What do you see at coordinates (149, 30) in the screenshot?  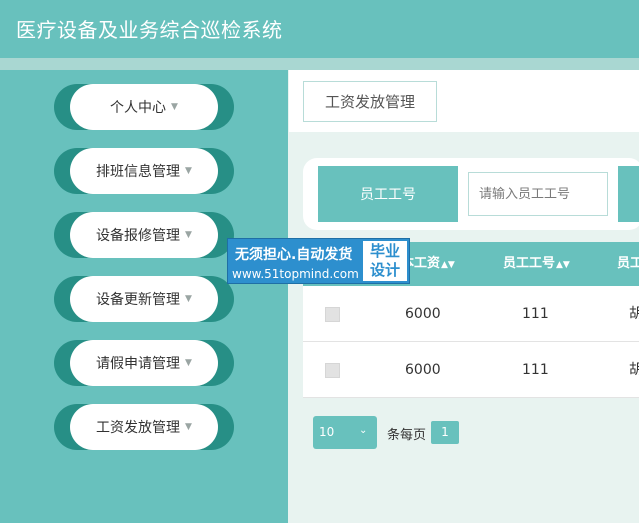 I see `app-title: 医疗设备及业务综合巡检系统` at bounding box center [149, 30].